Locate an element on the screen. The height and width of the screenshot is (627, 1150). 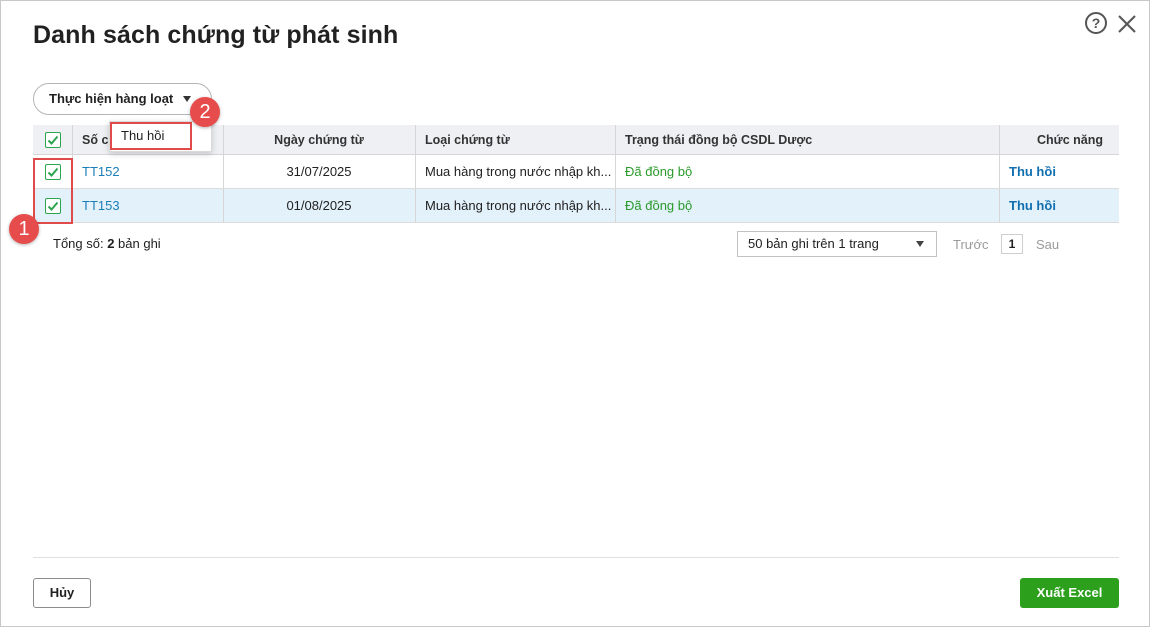
current-page: 1 is located at coordinates (1012, 244).